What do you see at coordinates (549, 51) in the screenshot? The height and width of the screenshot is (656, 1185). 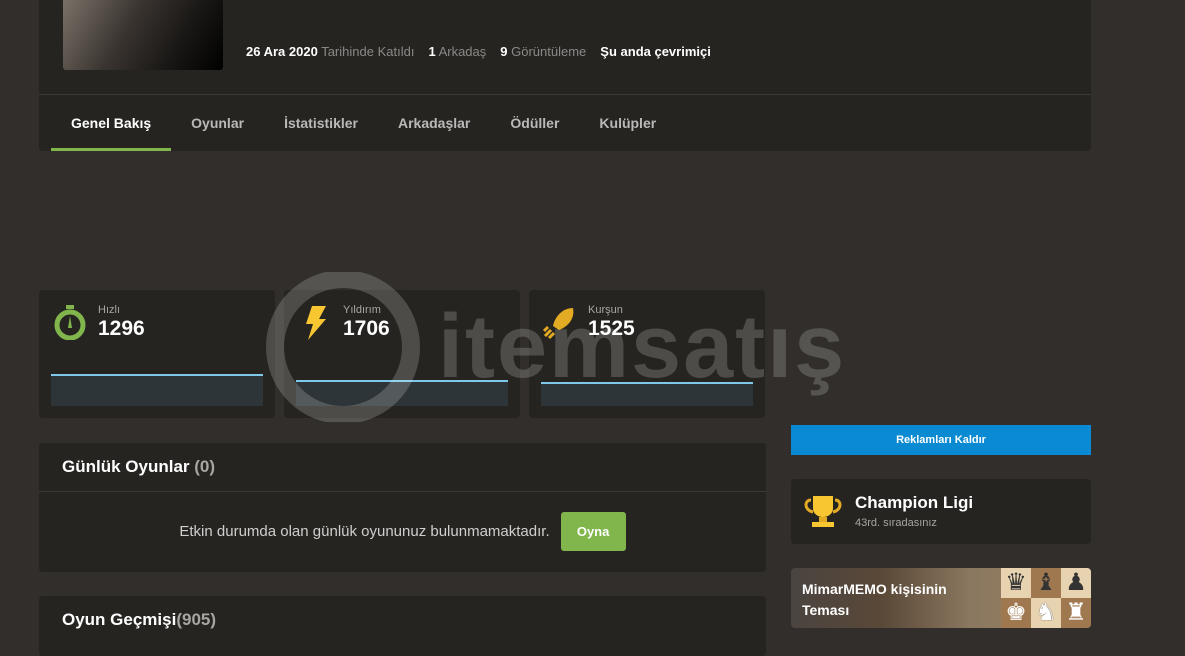 I see `views-label: Görüntüleme` at bounding box center [549, 51].